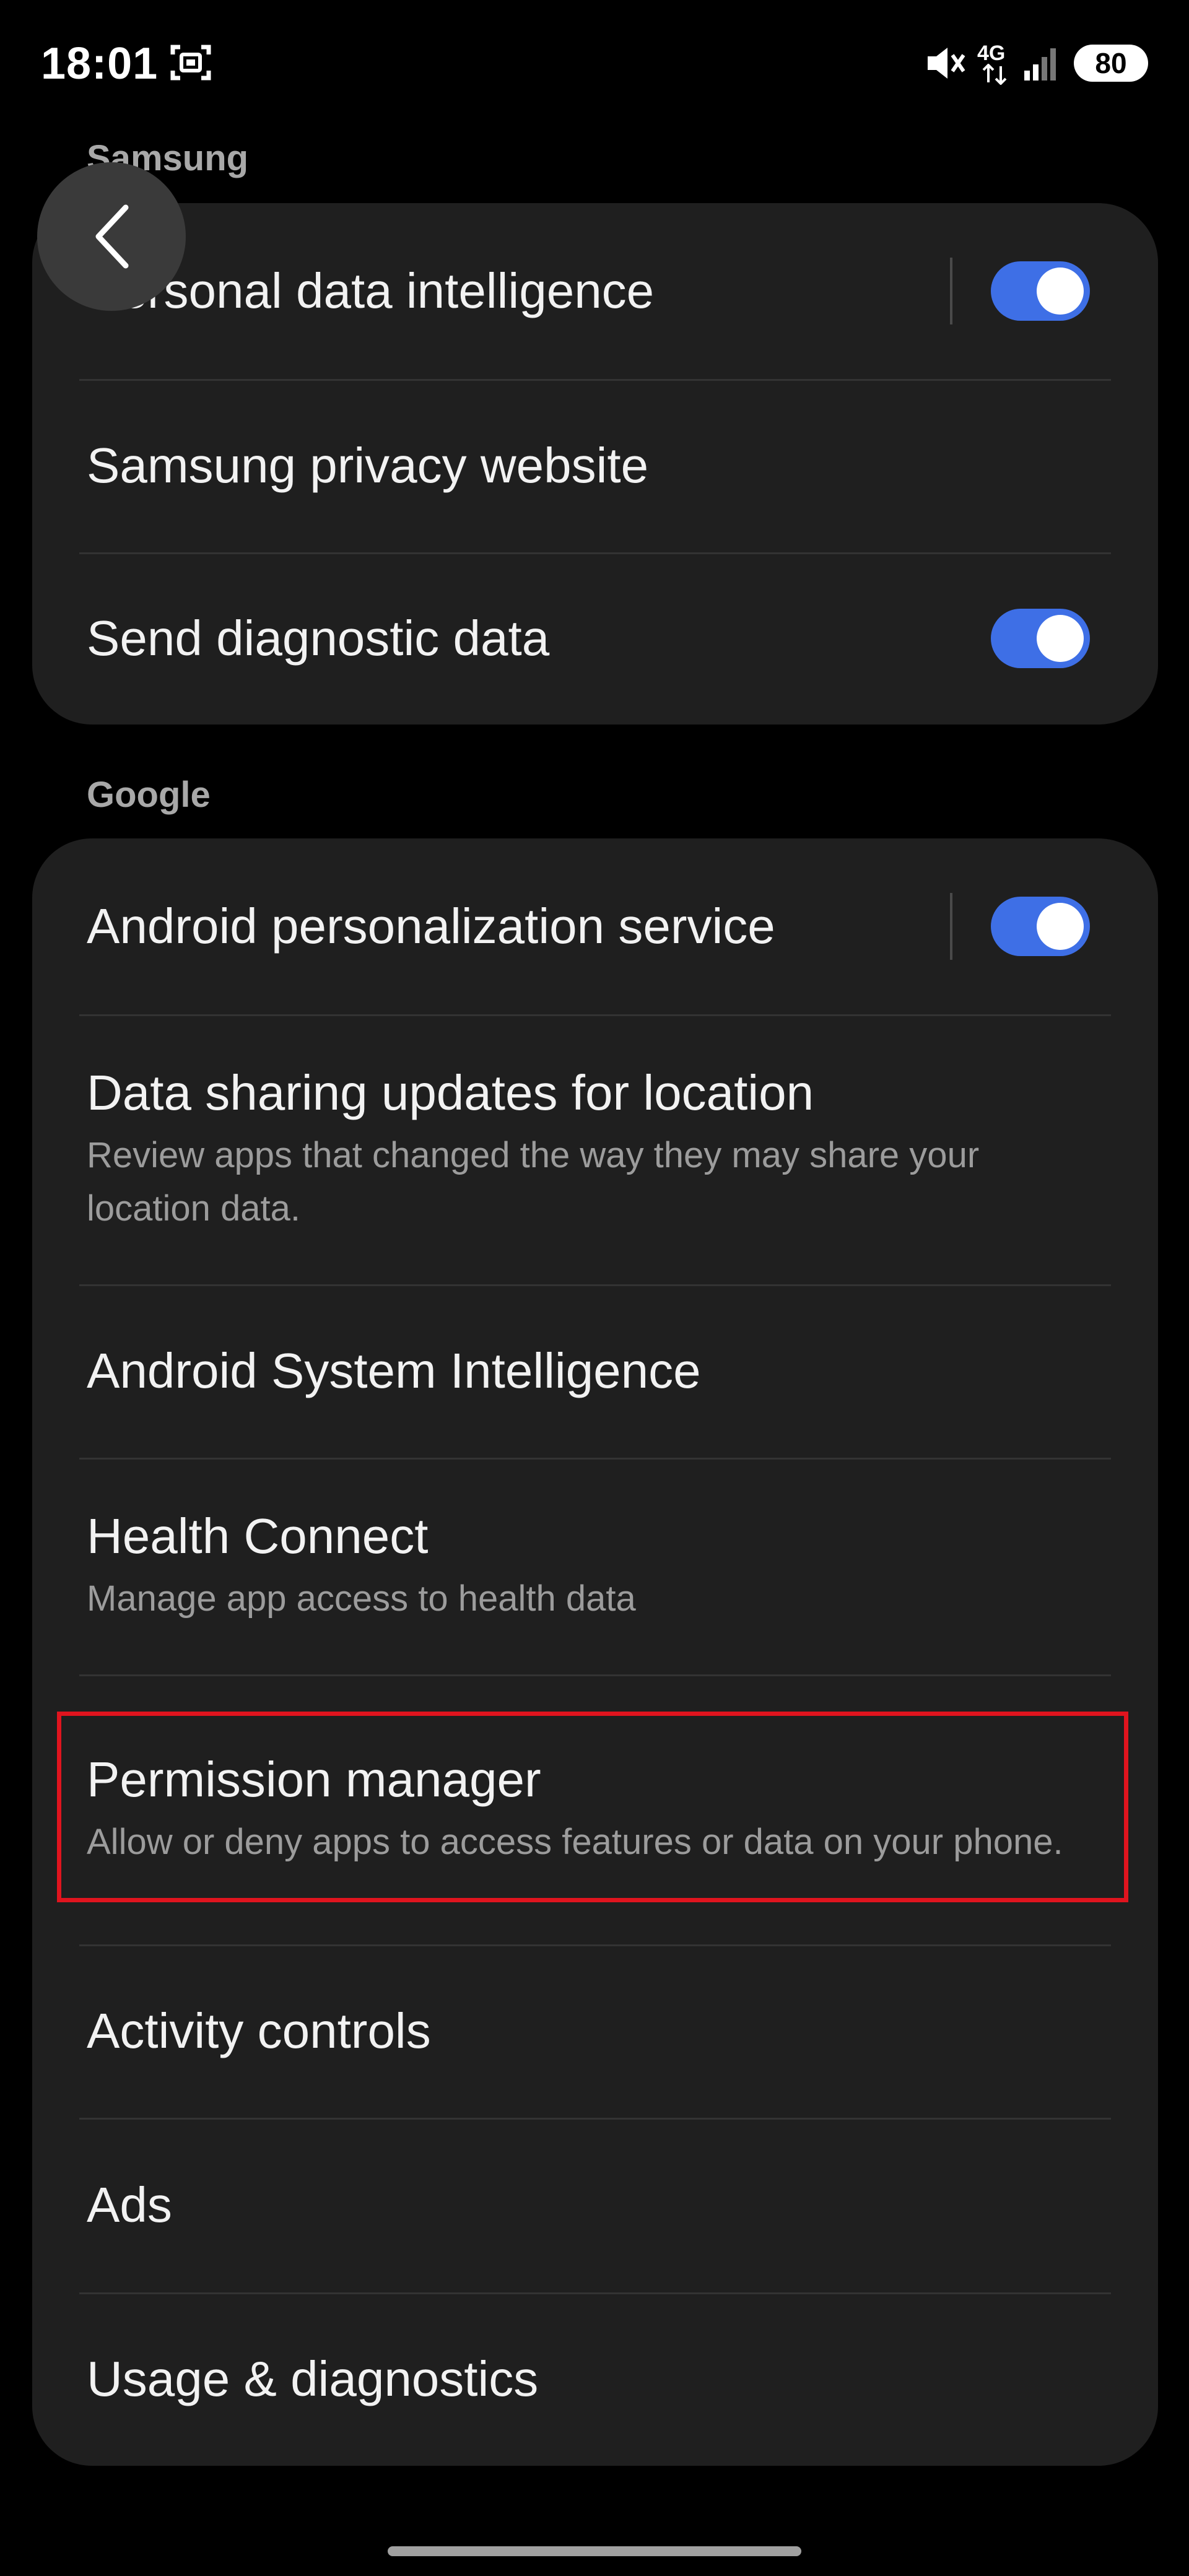 The image size is (1189, 2576). Describe the element at coordinates (592, 1807) in the screenshot. I see `highlight-box` at that location.